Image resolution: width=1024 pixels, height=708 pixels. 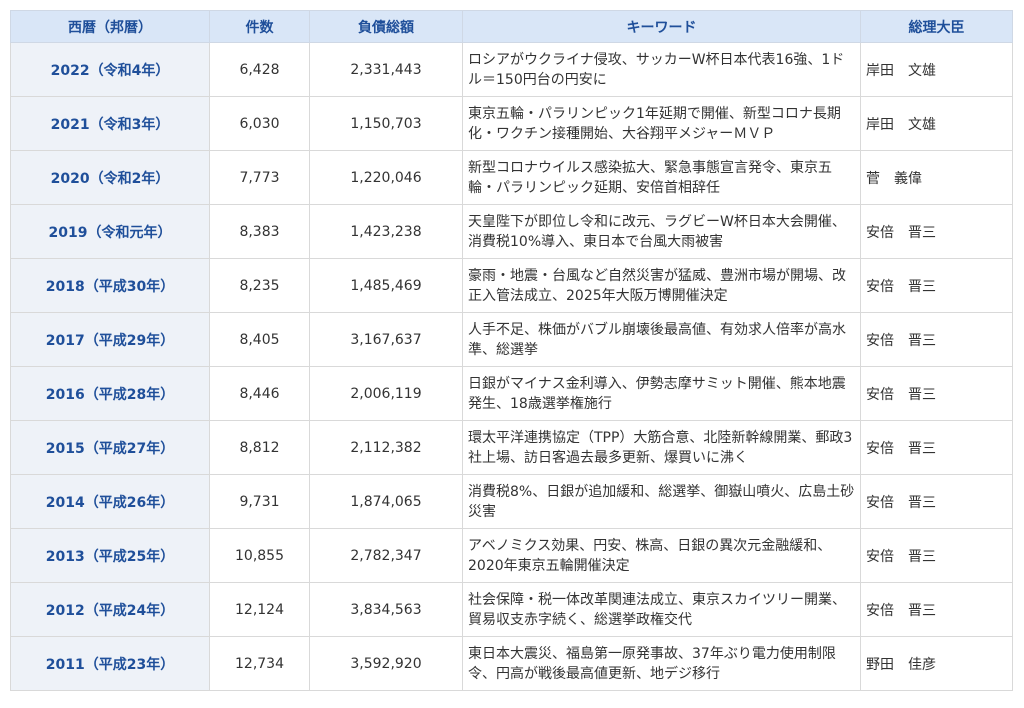 What do you see at coordinates (259, 339) in the screenshot?
I see `cell-count: 8,405` at bounding box center [259, 339].